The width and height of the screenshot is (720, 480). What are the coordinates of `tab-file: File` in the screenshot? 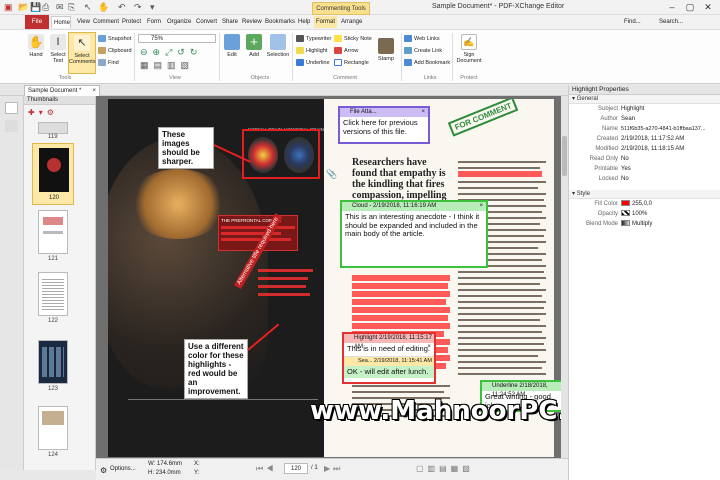 It's located at (37, 22).